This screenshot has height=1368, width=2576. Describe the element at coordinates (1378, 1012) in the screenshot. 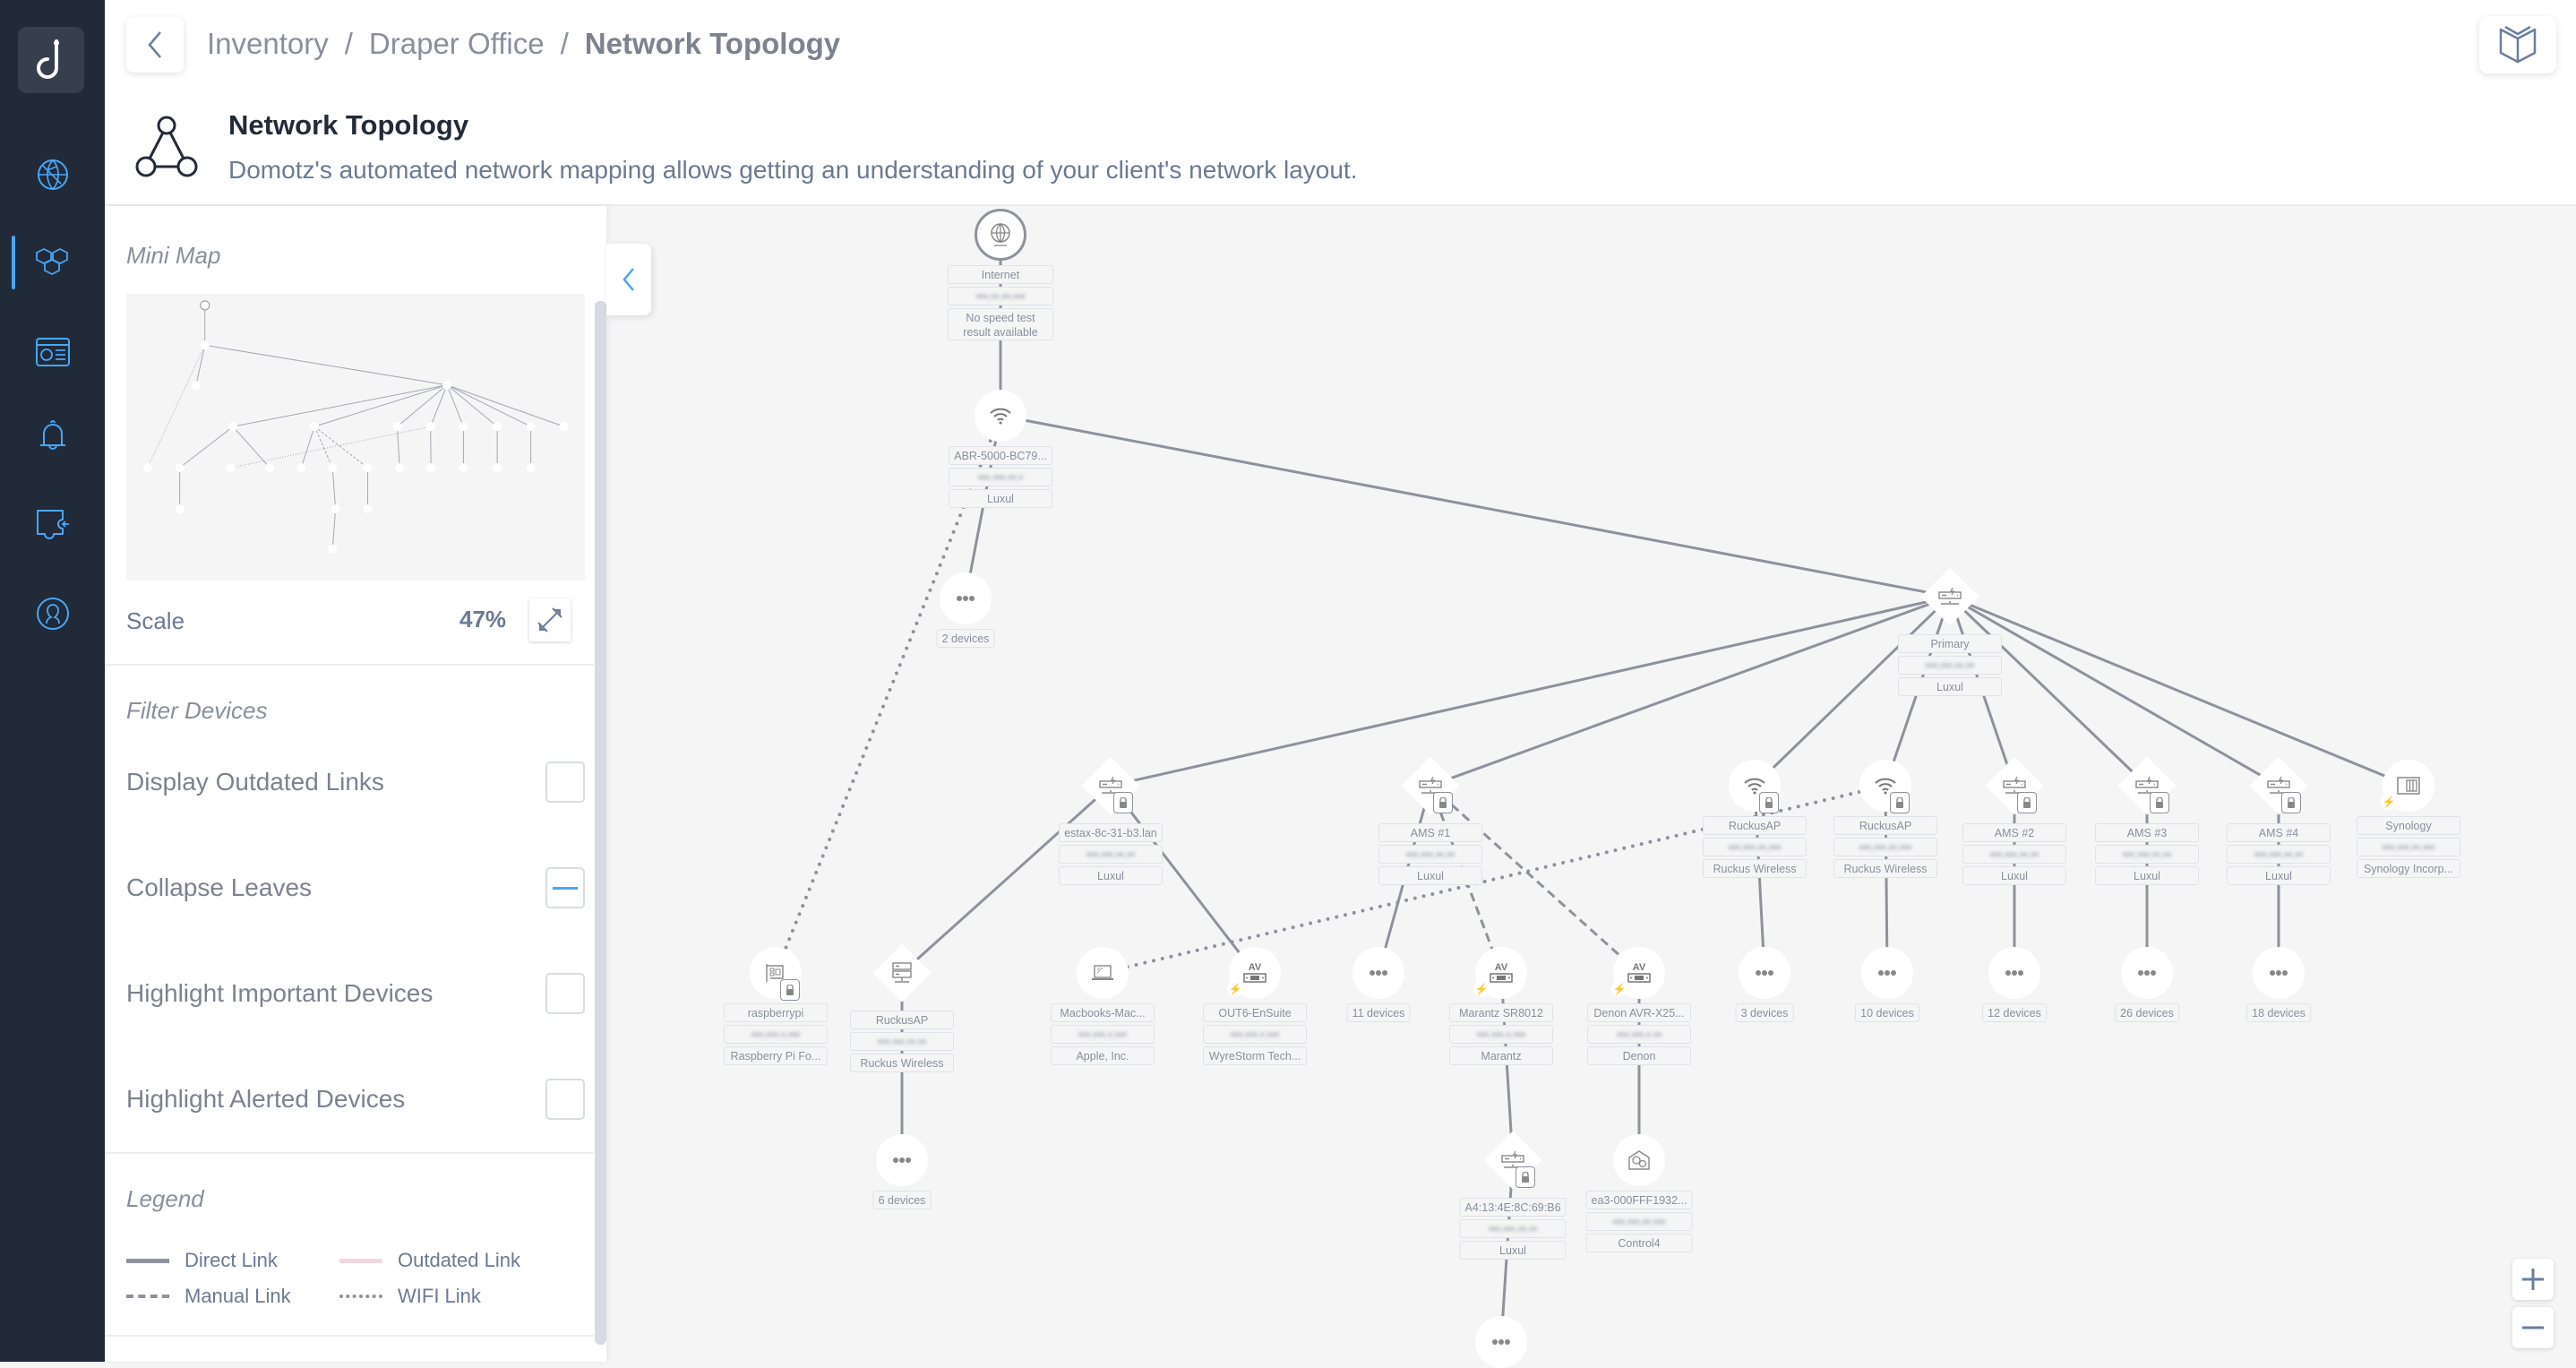

I see `device-group-count: 11 devices` at that location.